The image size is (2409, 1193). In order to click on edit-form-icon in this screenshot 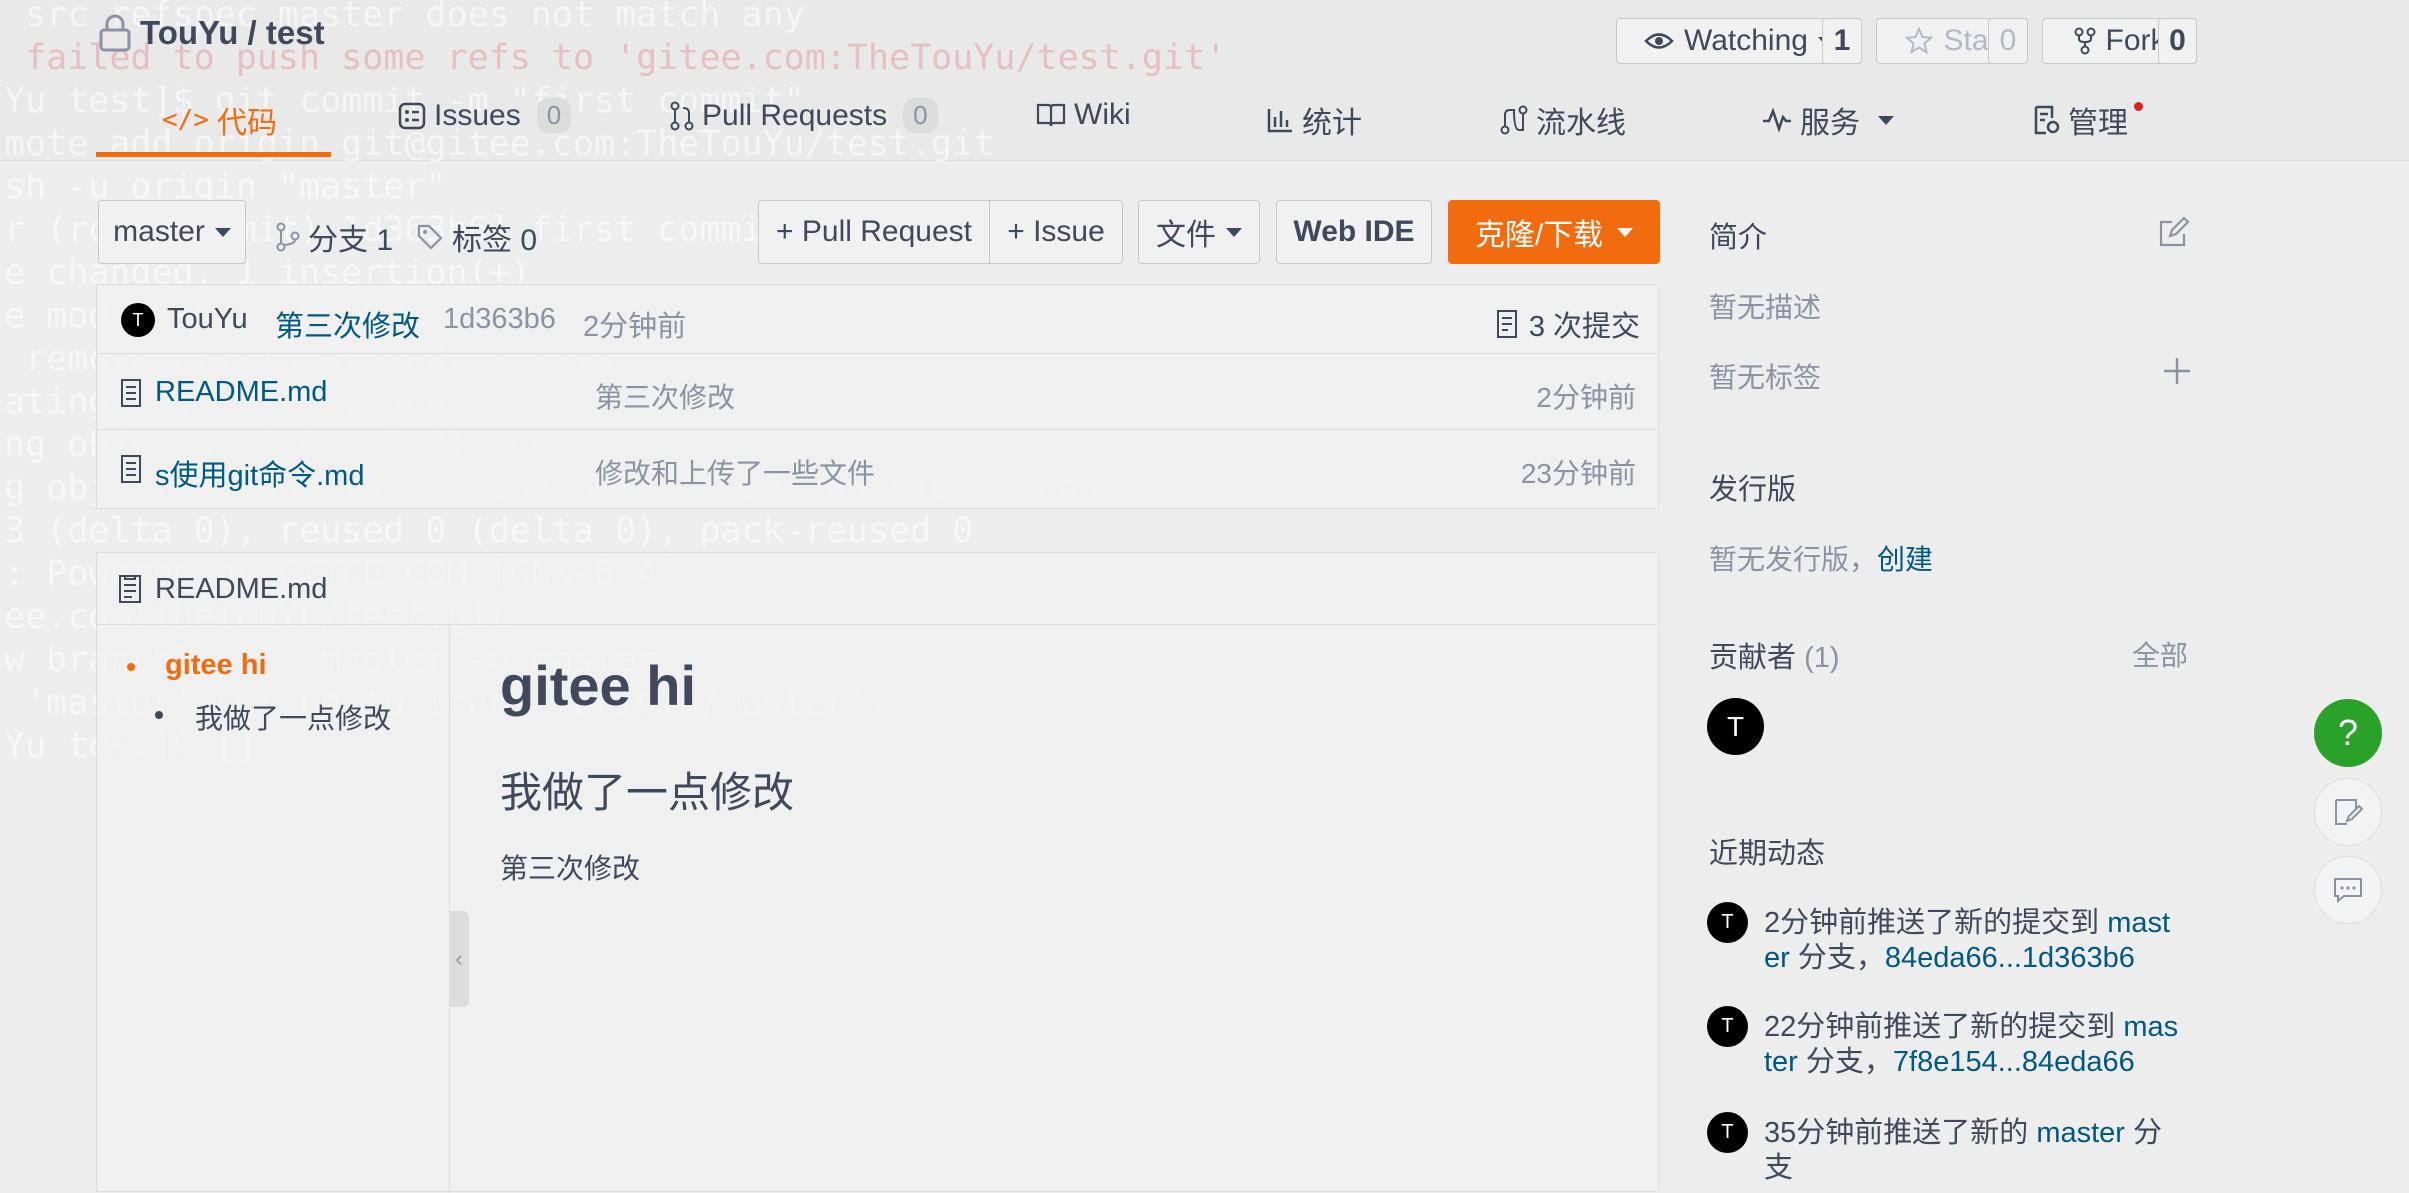, I will do `click(2349, 812)`.